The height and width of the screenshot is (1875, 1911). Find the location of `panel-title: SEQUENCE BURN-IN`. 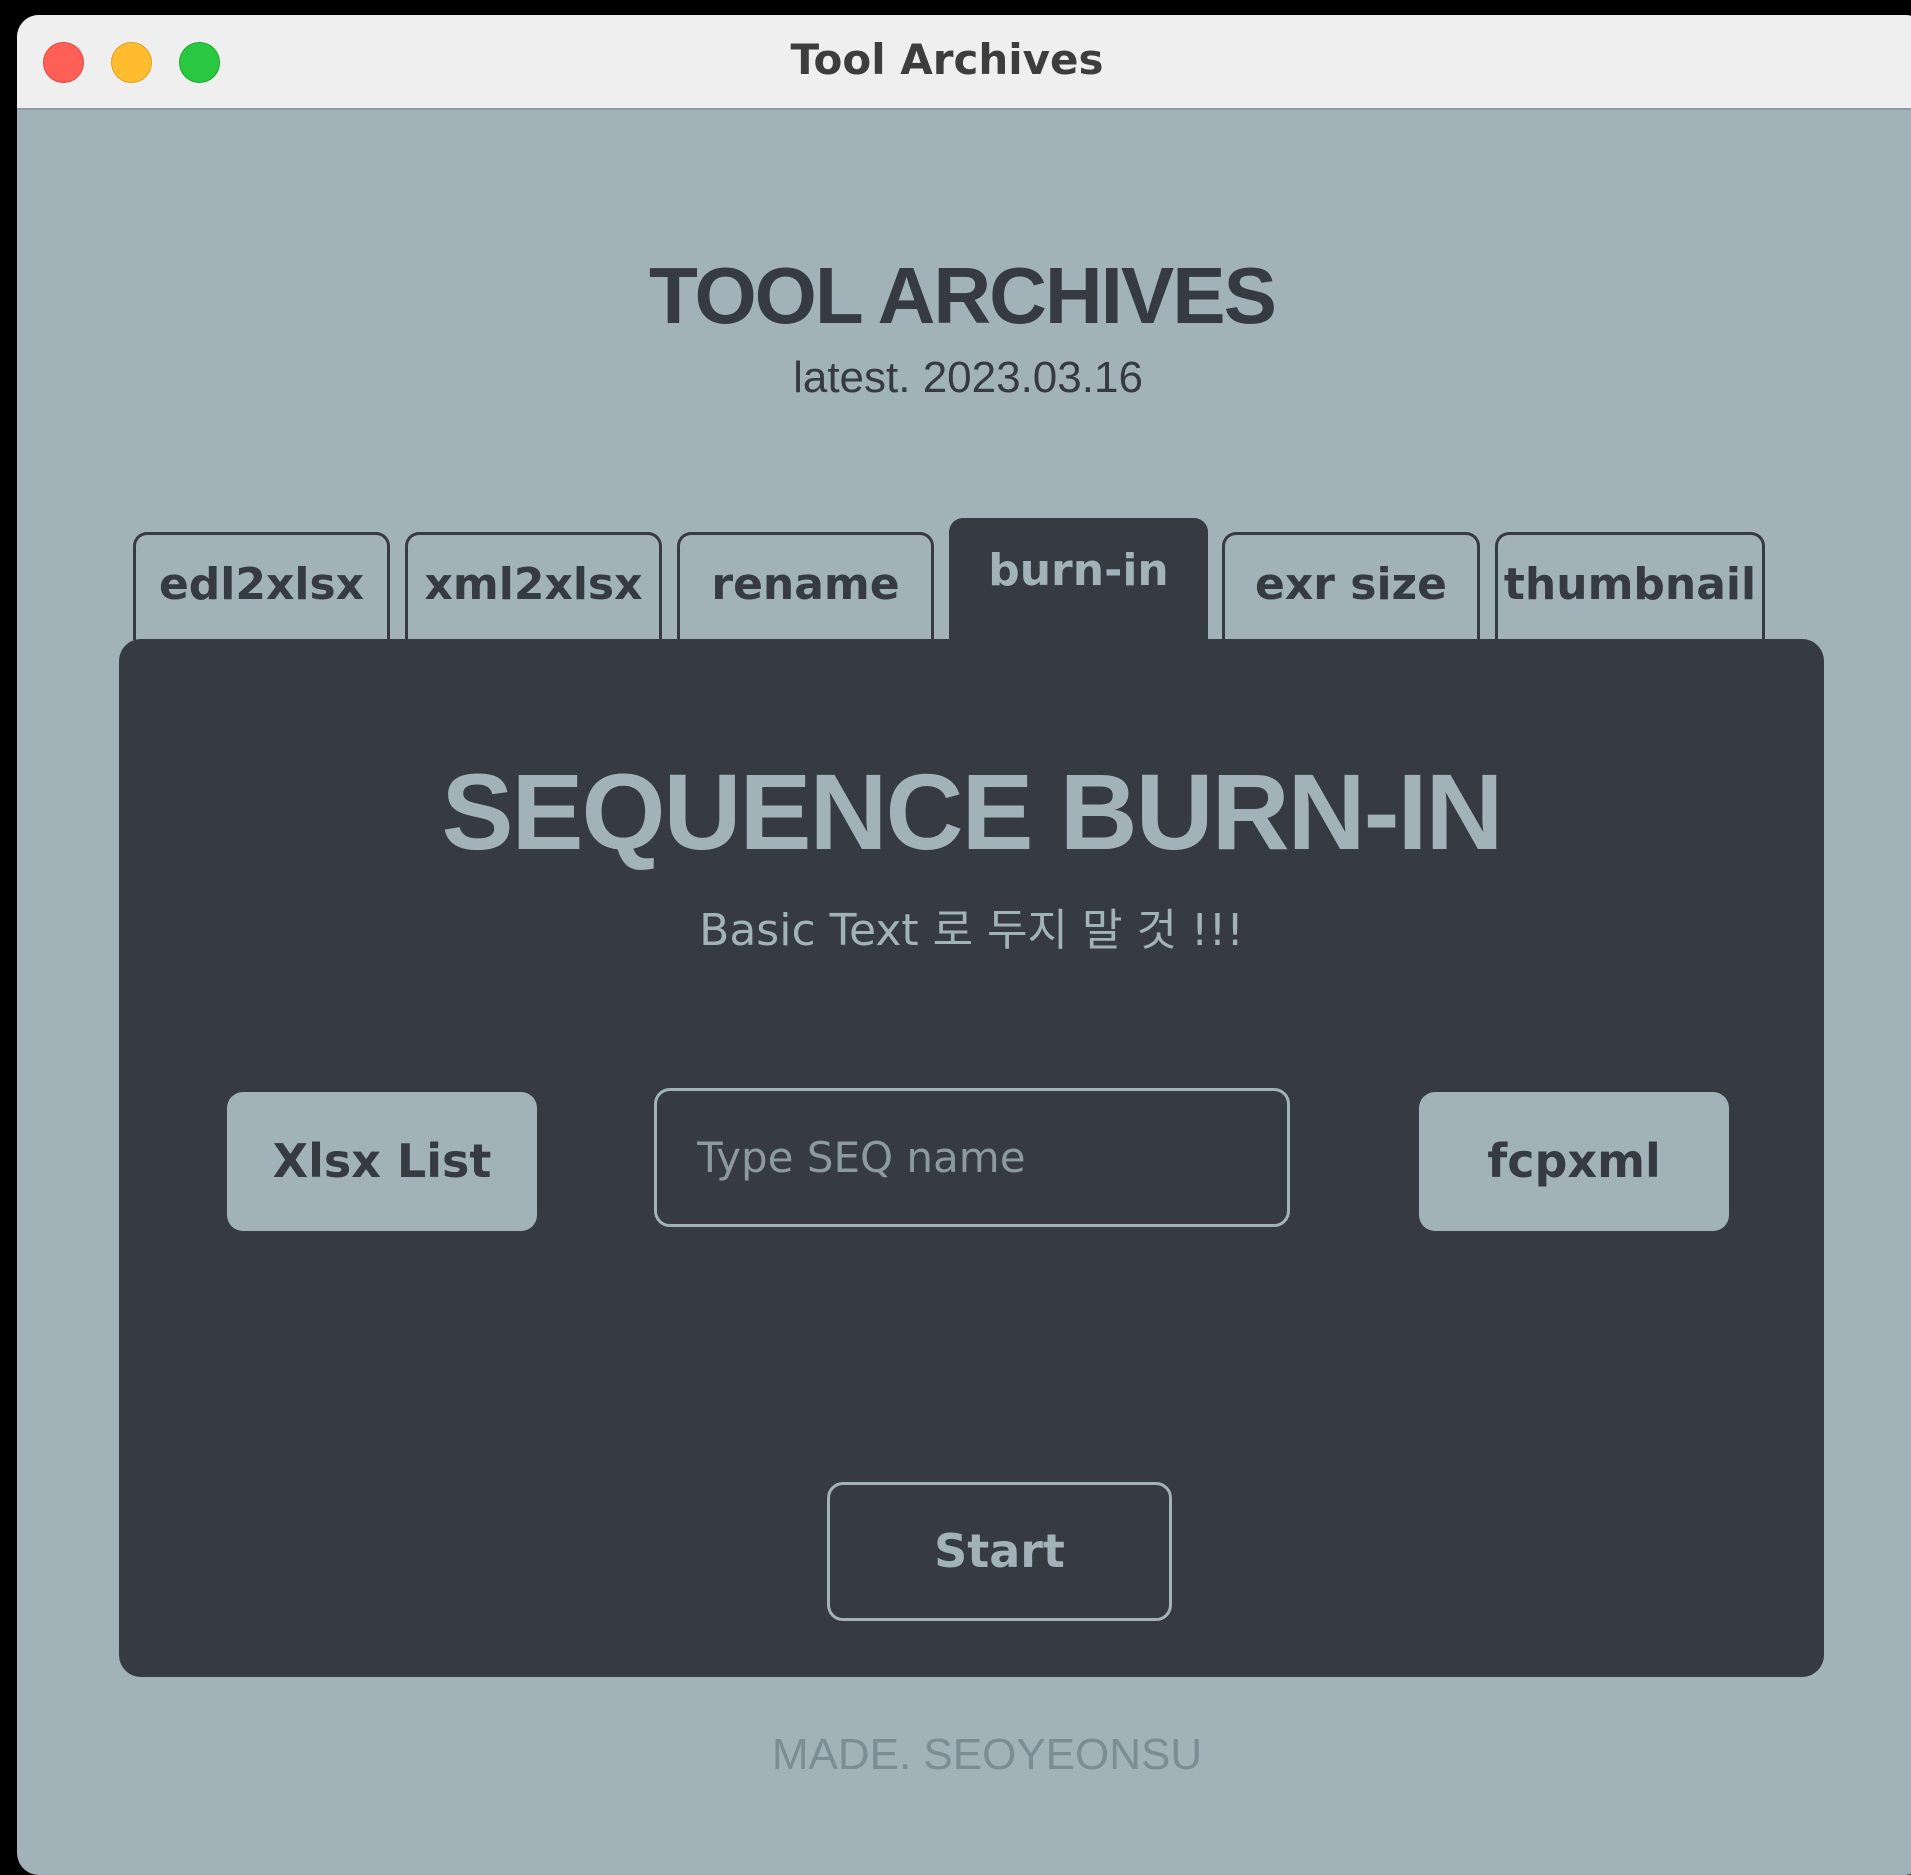

panel-title: SEQUENCE BURN-IN is located at coordinates (972, 811).